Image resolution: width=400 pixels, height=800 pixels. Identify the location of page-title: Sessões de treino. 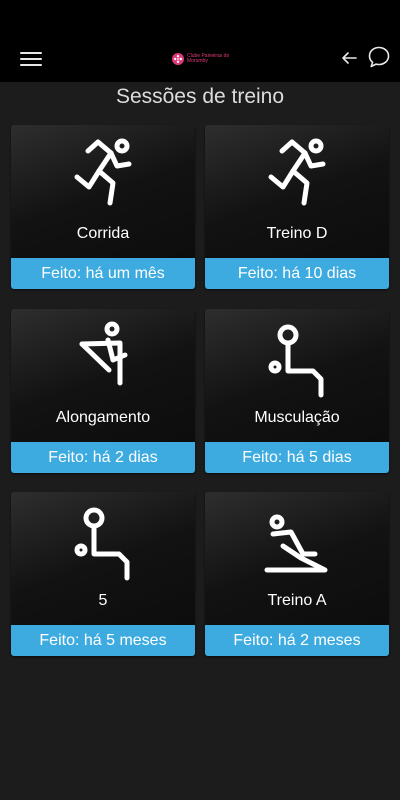
(200, 96).